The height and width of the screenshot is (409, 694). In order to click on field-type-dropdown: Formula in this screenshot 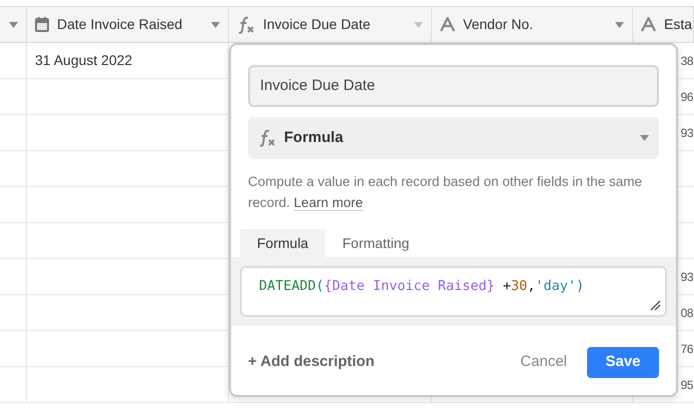, I will do `click(453, 138)`.